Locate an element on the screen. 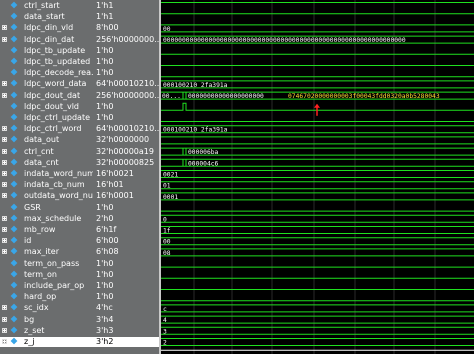 The height and width of the screenshot is (354, 474). signal-value: 32'h00000a19 is located at coordinates (125, 151).